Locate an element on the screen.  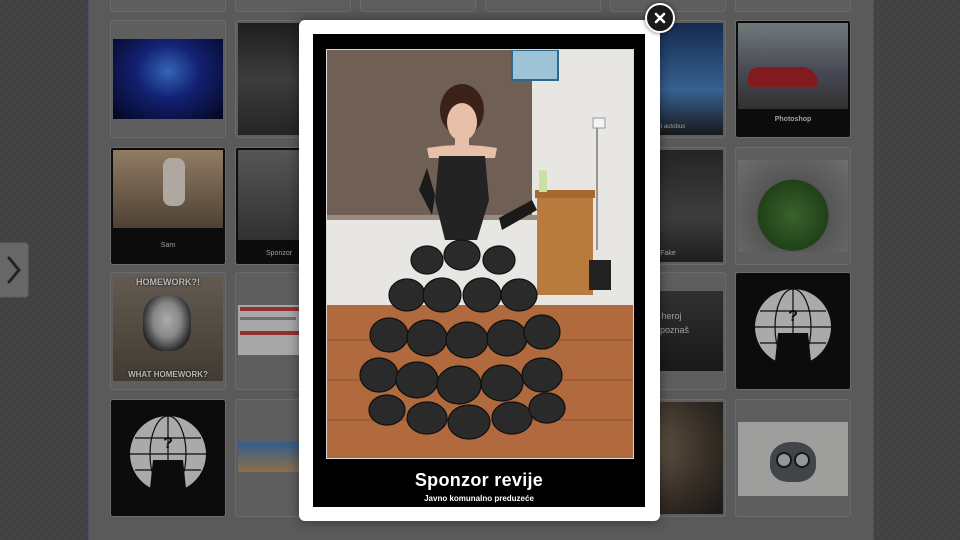
poster-subtitle: Javno komunalno preduzeće is located at coordinates (479, 498).